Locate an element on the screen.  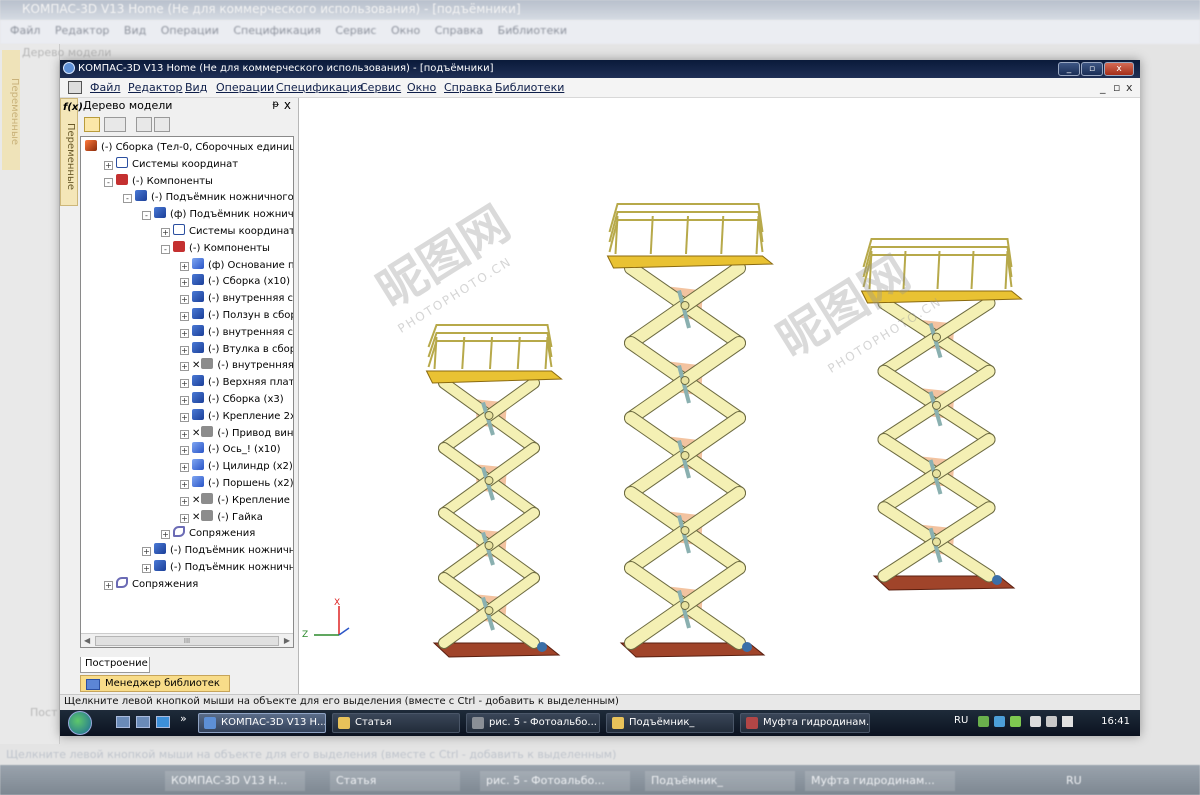
doc-restore-button: ▫ is located at coordinates (1116, 87).